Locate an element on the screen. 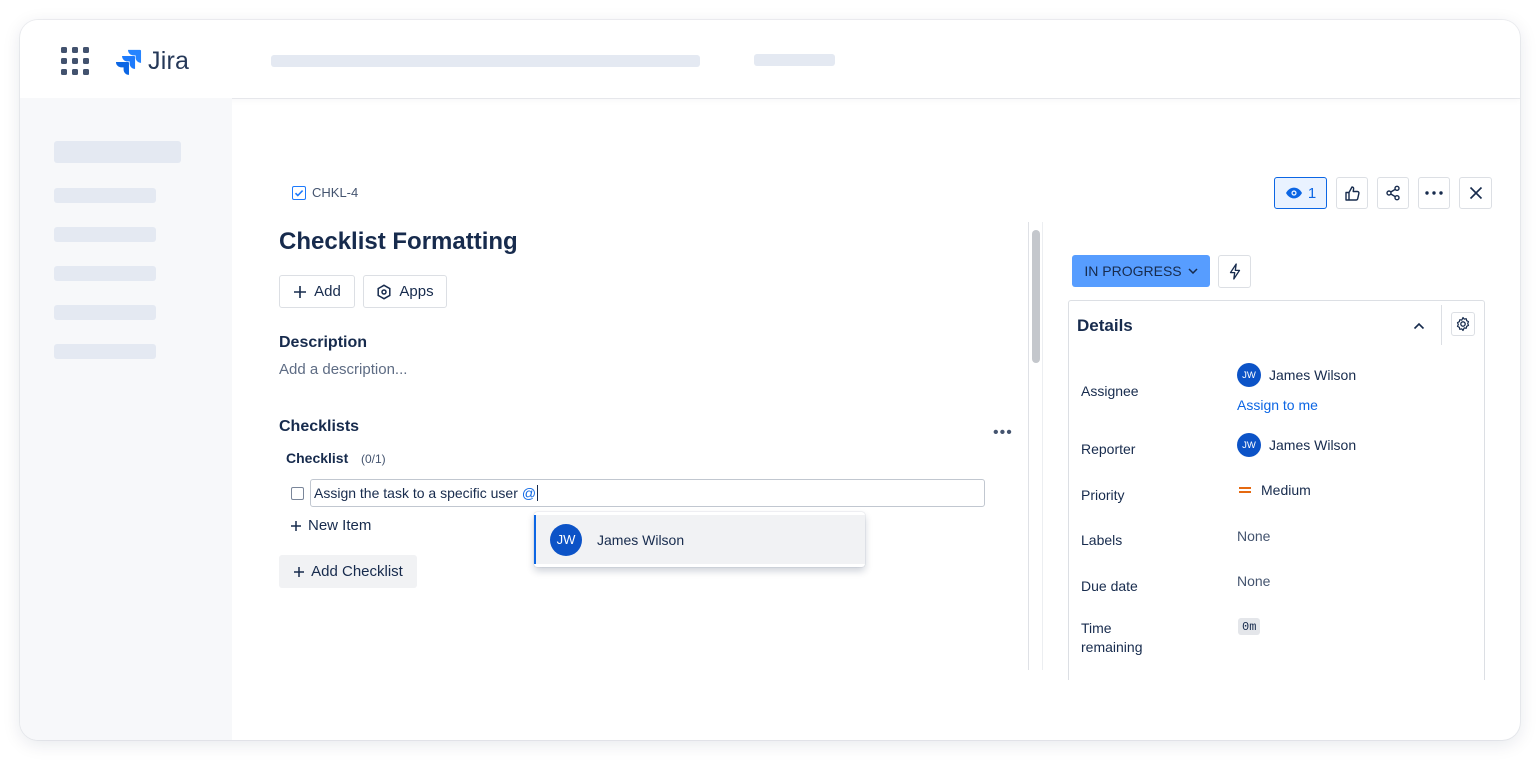  checklists-more-icon: ••• is located at coordinates (1003, 433).